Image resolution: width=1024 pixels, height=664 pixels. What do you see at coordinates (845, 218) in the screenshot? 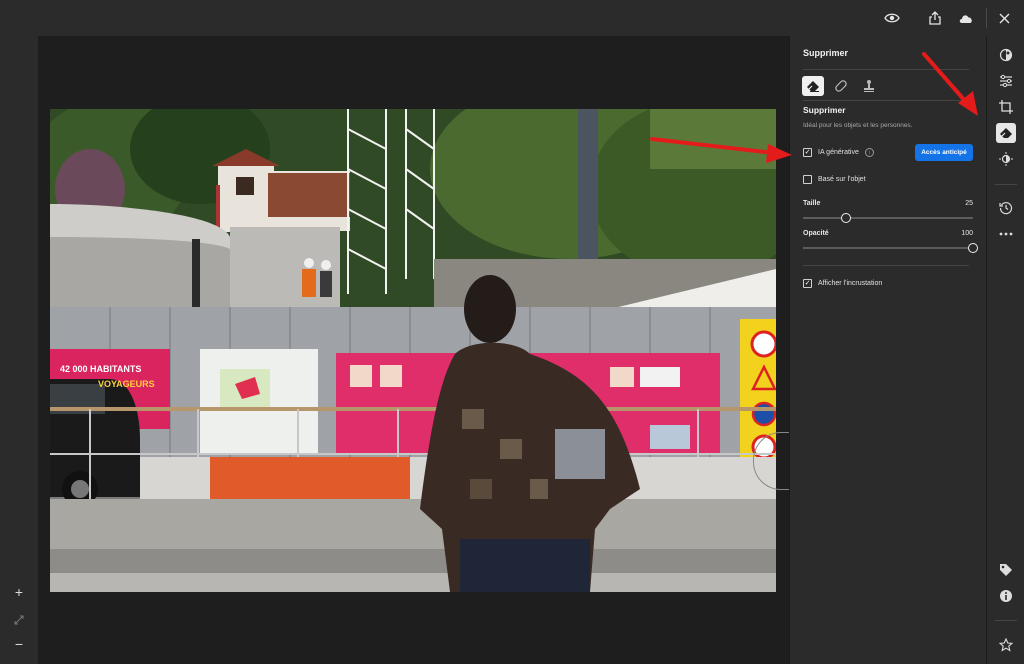
I see `size-slider-thumb` at bounding box center [845, 218].